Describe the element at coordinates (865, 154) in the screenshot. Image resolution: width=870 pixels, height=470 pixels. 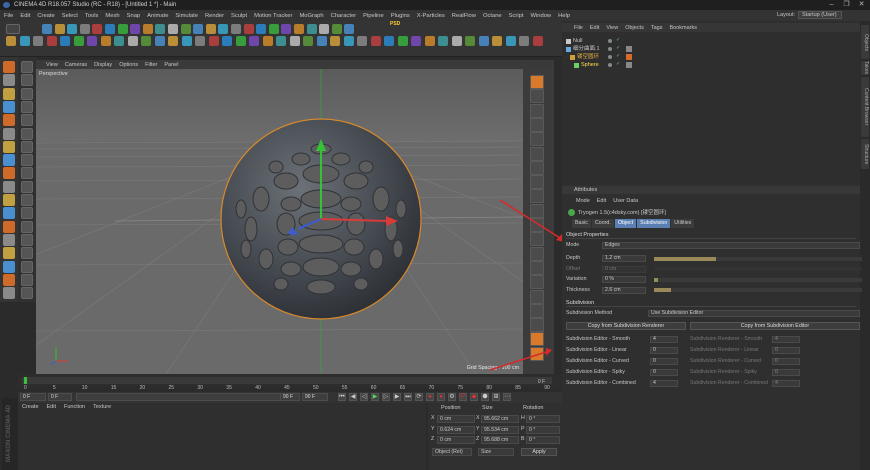
I see `right-tab-structure: Structure` at that location.